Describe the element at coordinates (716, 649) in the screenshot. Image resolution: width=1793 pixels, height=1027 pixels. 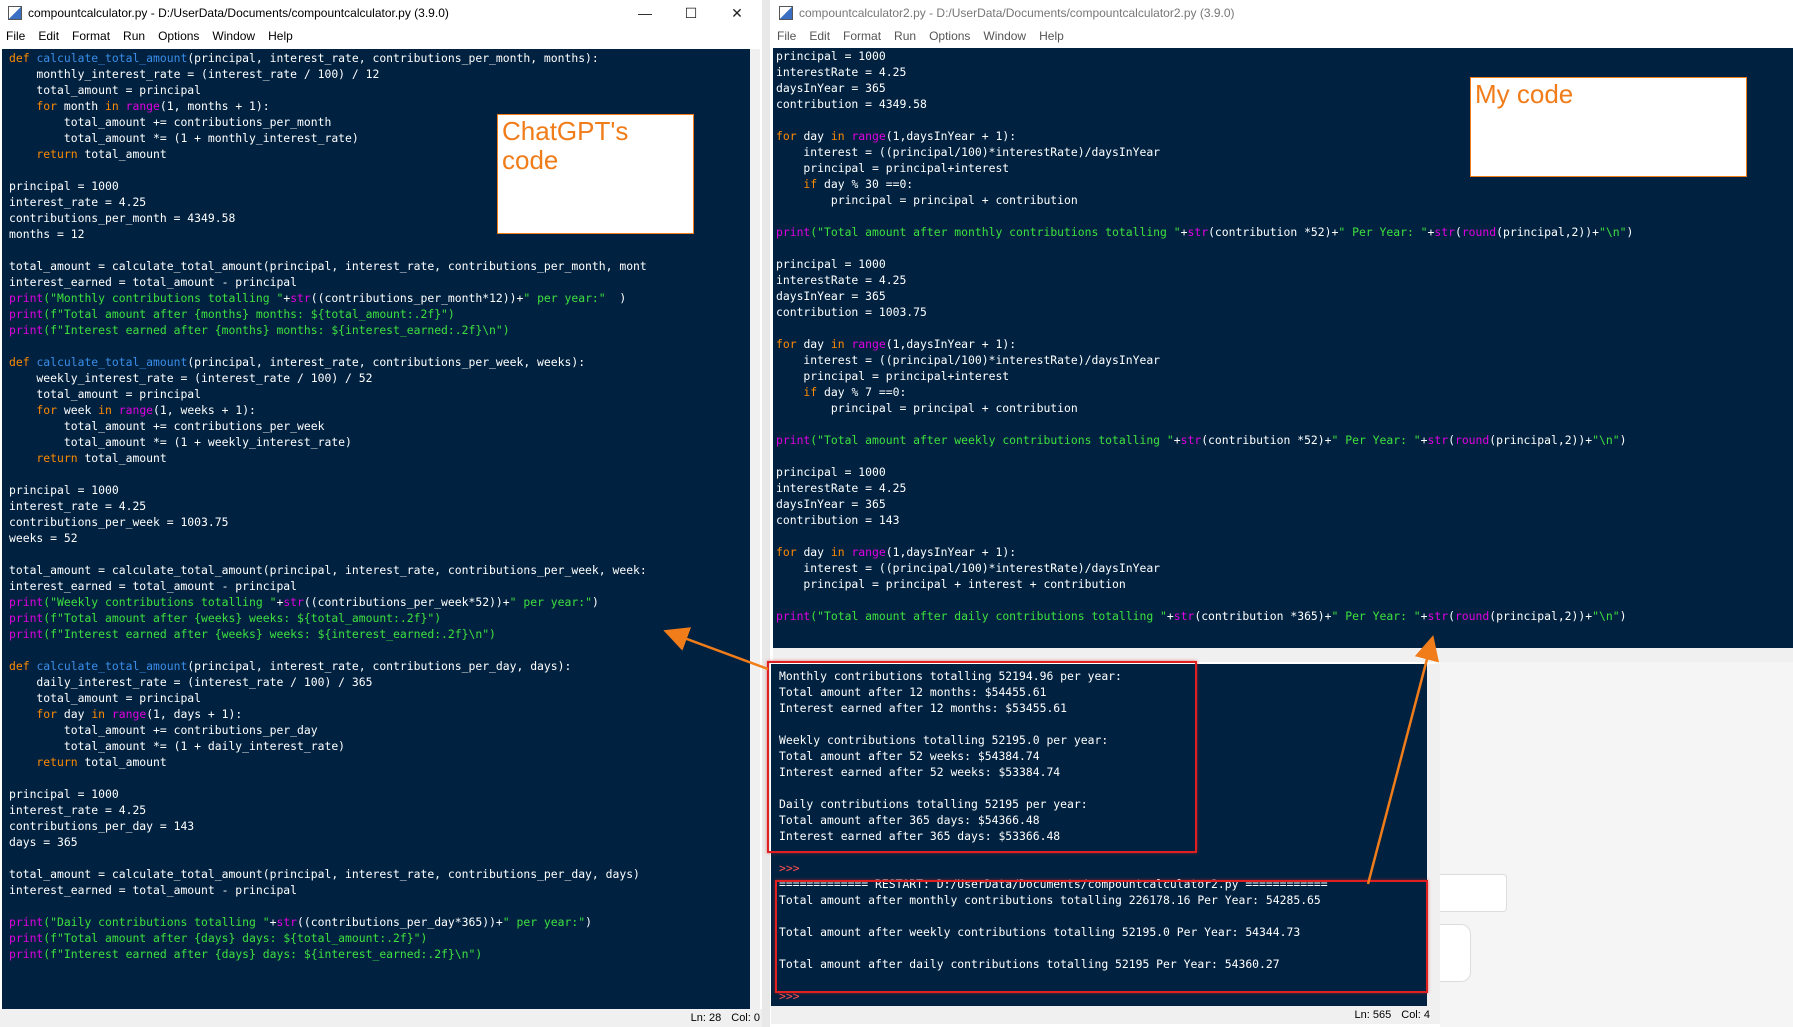
I see `arrow-to-chatgpt-code` at that location.